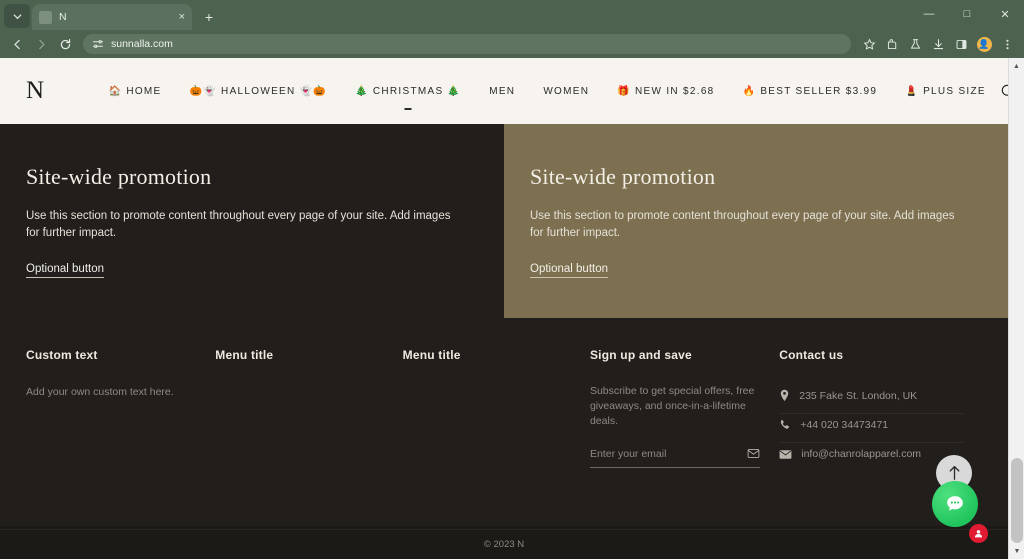  What do you see at coordinates (45, 17) in the screenshot?
I see `tab-favicon` at bounding box center [45, 17].